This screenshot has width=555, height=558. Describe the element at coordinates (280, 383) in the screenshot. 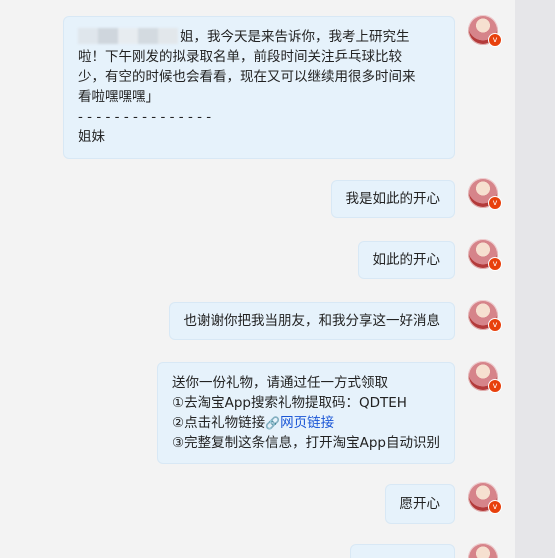

I see `gift-line: 送你一份礼物，请通过任一方式领取` at that location.